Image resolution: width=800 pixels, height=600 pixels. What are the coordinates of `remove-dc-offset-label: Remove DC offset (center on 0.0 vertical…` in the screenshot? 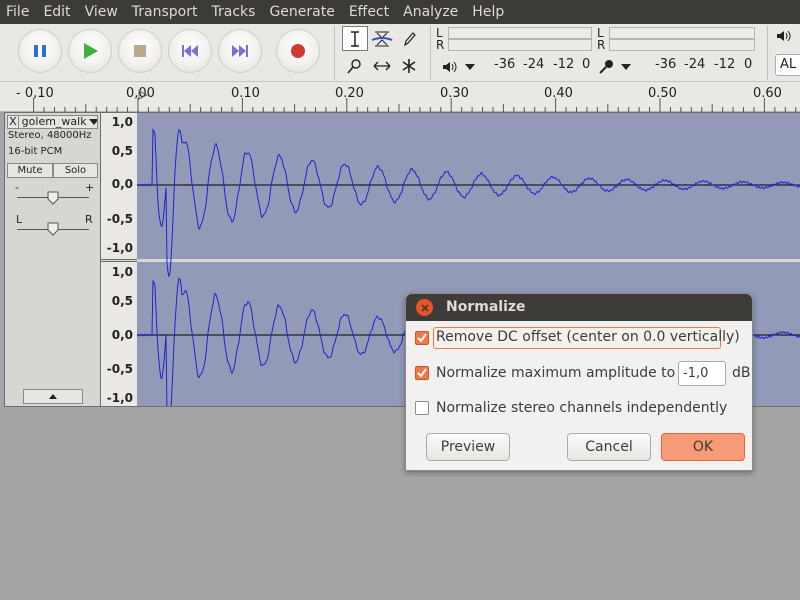 It's located at (588, 337).